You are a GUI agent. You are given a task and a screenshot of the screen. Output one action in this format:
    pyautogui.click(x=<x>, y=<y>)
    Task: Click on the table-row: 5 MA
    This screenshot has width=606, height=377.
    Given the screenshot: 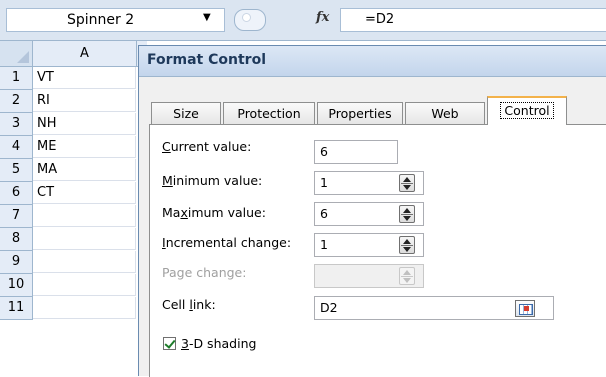 What is the action you would take?
    pyautogui.click(x=73, y=170)
    